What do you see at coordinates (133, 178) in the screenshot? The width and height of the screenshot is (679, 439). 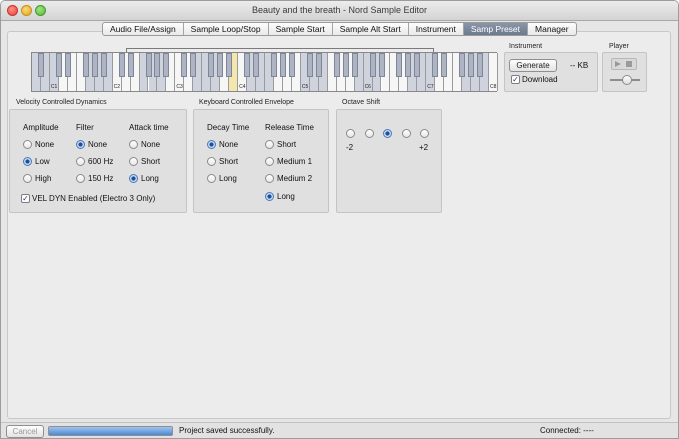 I see `attack-long-radio` at bounding box center [133, 178].